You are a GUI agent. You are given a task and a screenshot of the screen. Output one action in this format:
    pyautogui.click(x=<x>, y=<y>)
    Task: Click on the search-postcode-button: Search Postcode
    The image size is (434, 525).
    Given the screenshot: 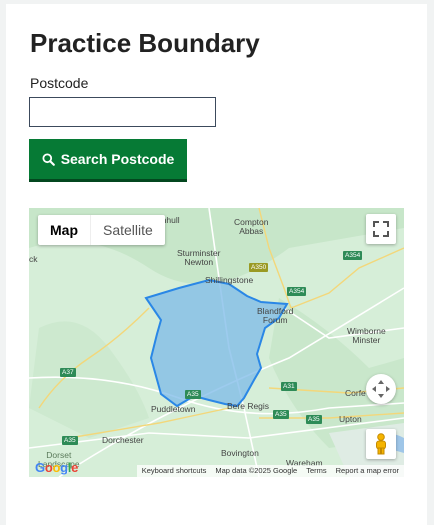 What is the action you would take?
    pyautogui.click(x=108, y=160)
    